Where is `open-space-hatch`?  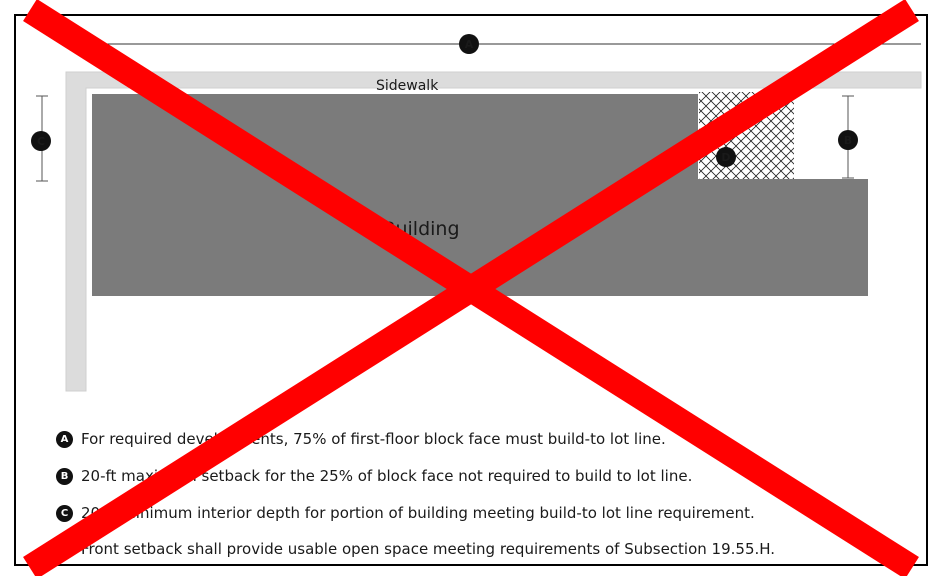
open-space-hatch is located at coordinates (746, 136).